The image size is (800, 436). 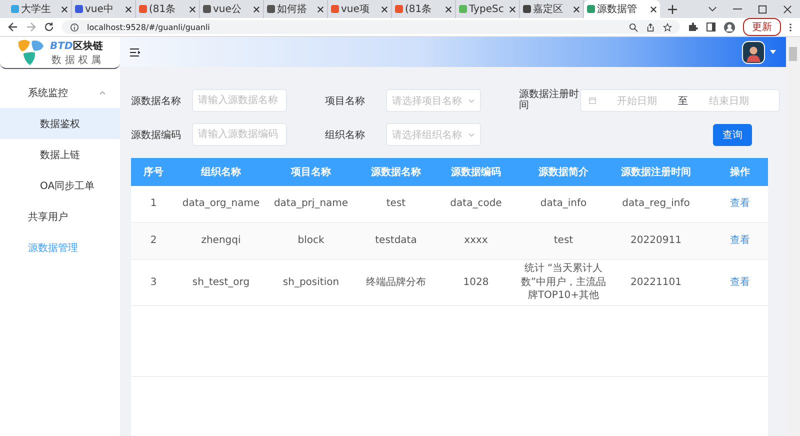 I want to click on update-button: 更新, so click(x=762, y=27).